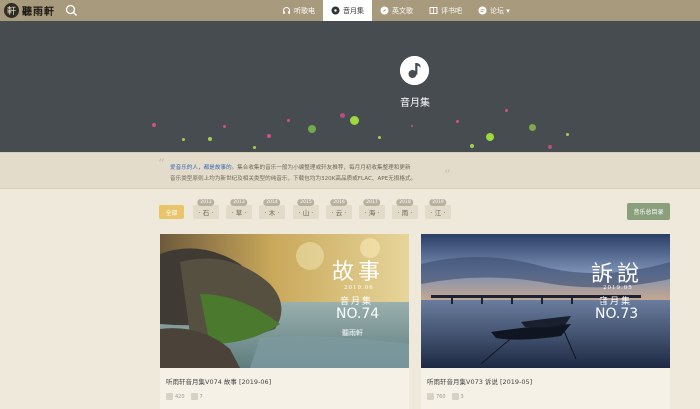  I want to click on search-icon, so click(71, 10).